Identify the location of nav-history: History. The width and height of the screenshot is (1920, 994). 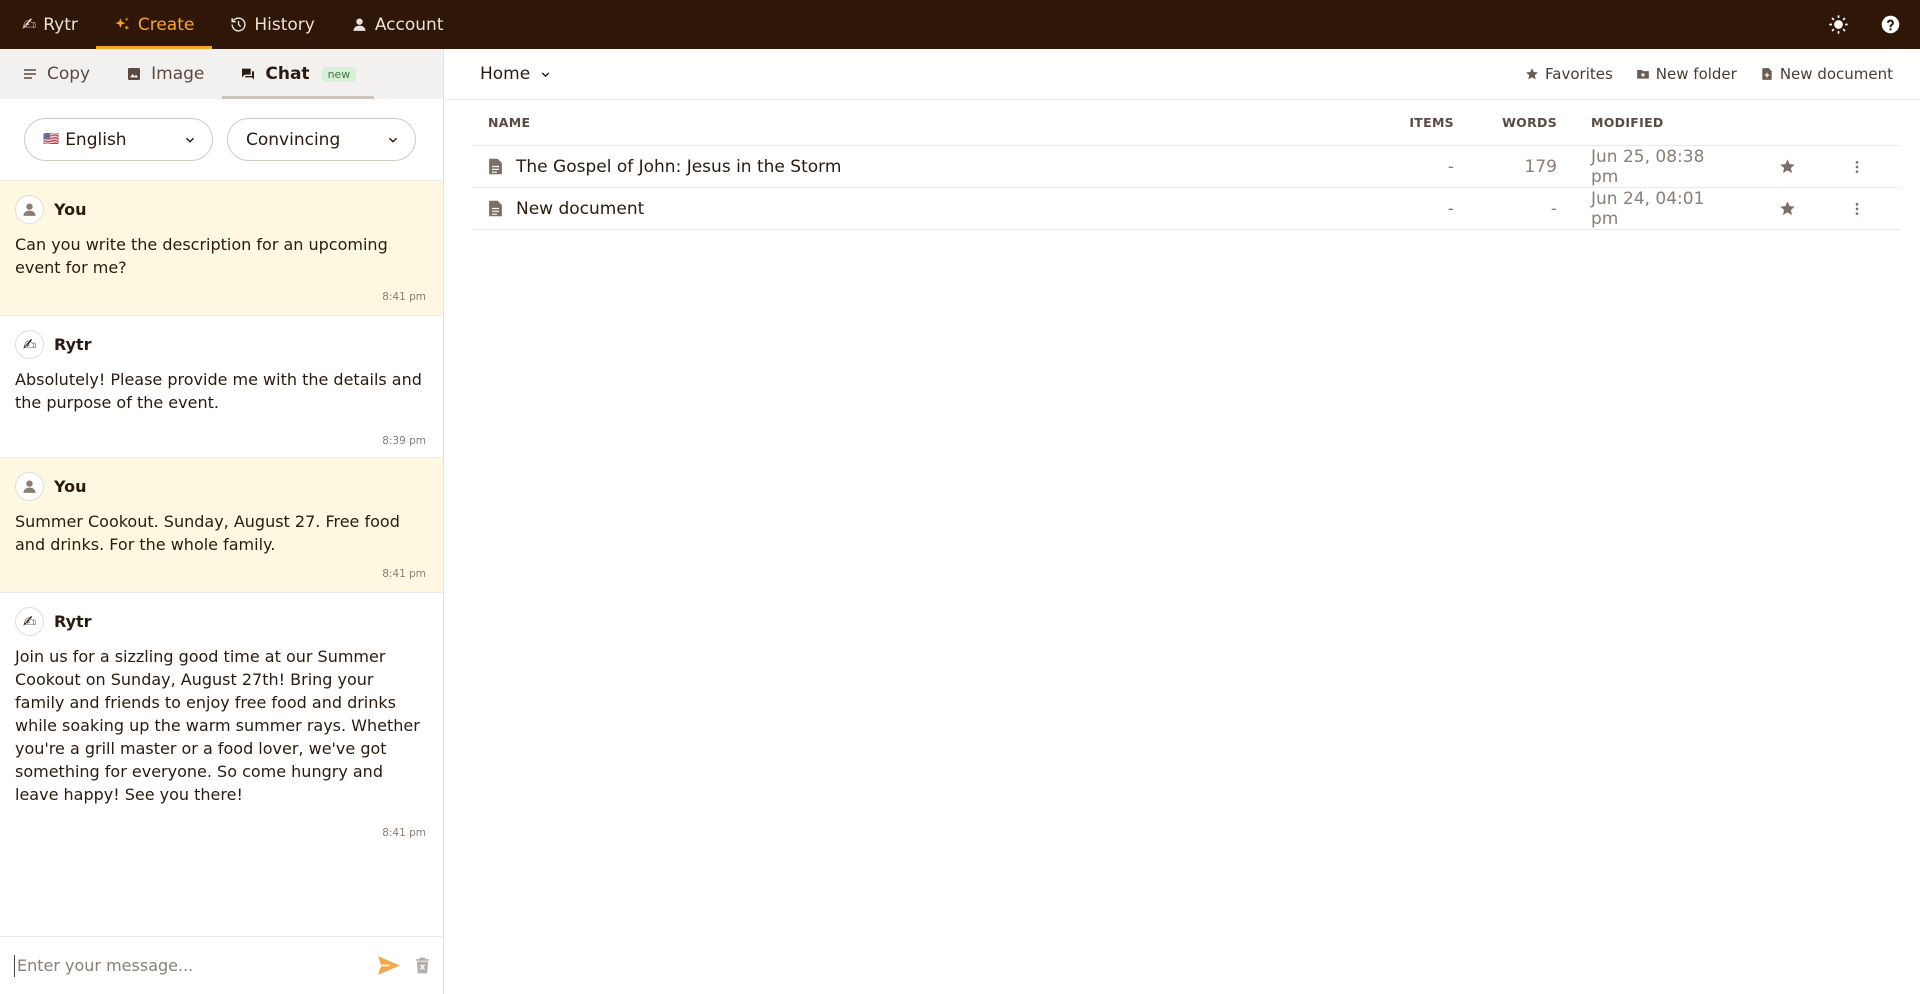
(272, 24).